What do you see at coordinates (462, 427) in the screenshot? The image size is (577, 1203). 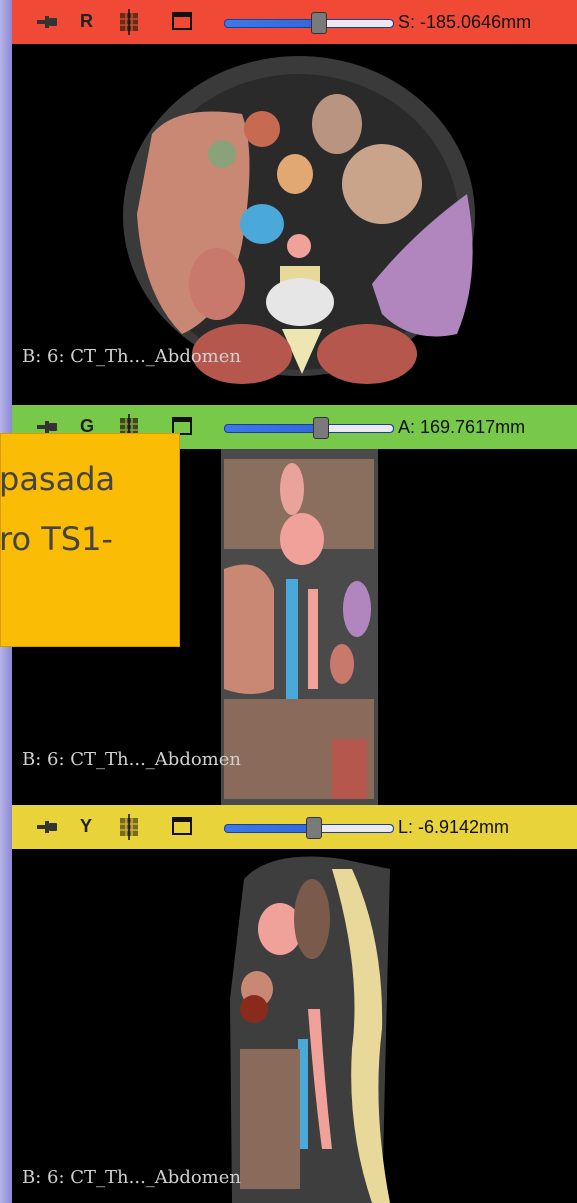 I see `slice-offset-readout: A: 169.7617mm` at bounding box center [462, 427].